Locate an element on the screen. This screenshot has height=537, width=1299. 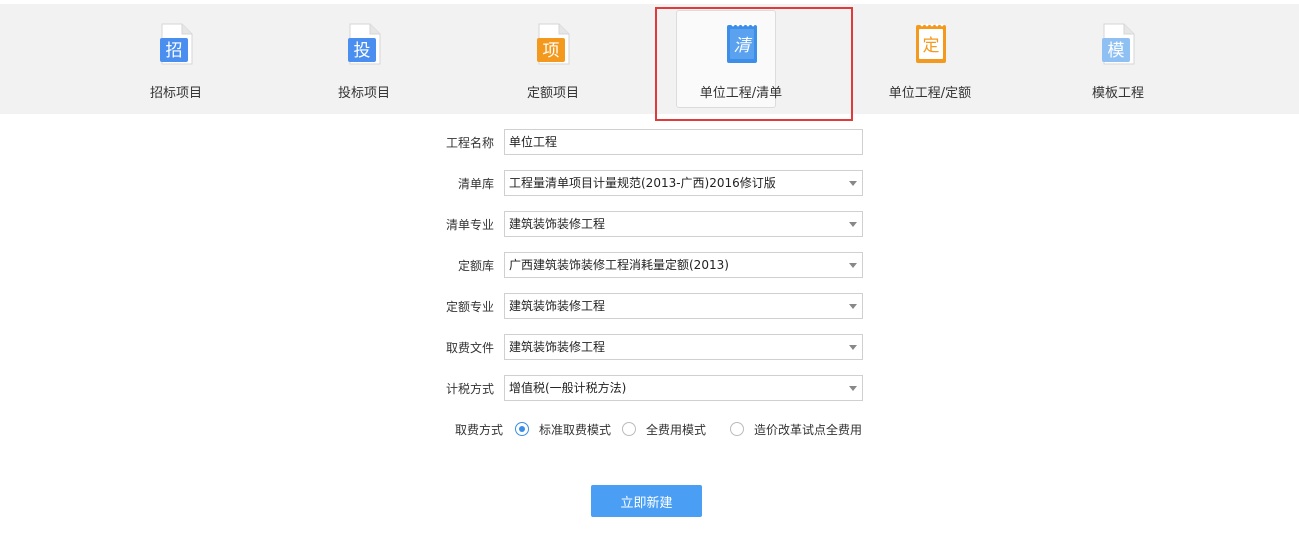
svg-text: 清 is located at coordinates (743, 46).